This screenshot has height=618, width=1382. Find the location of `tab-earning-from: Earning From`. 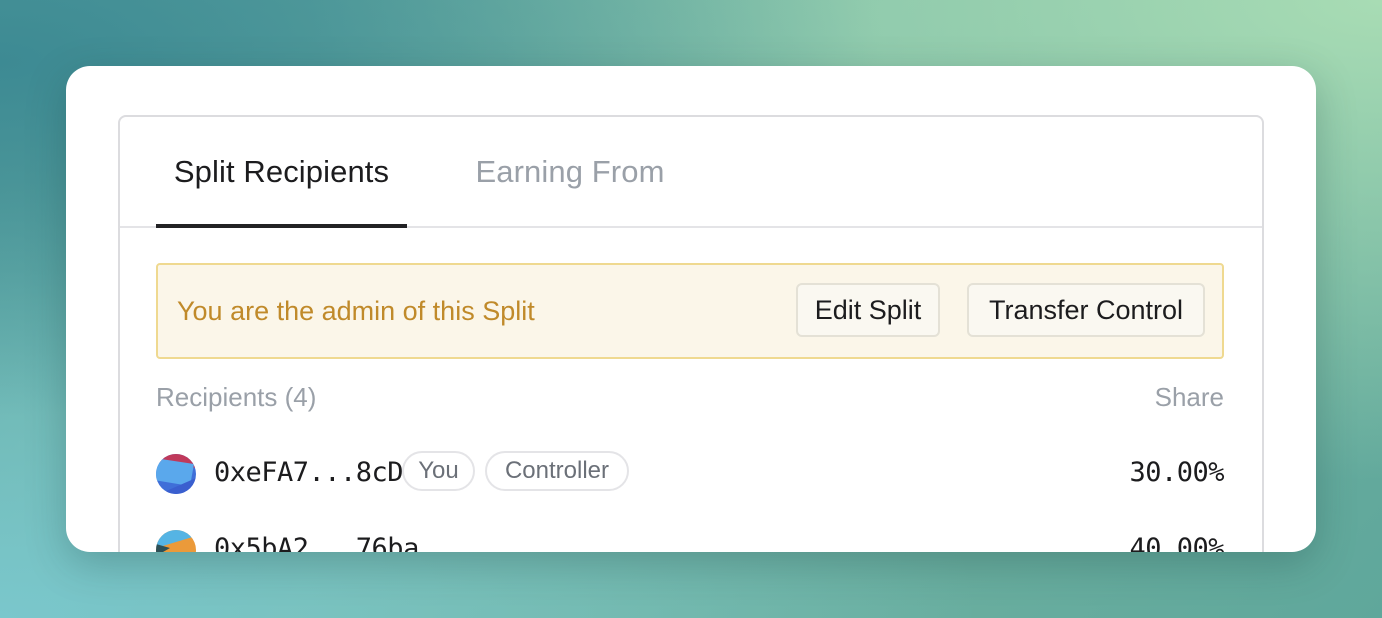

tab-earning-from: Earning From is located at coordinates (570, 171).